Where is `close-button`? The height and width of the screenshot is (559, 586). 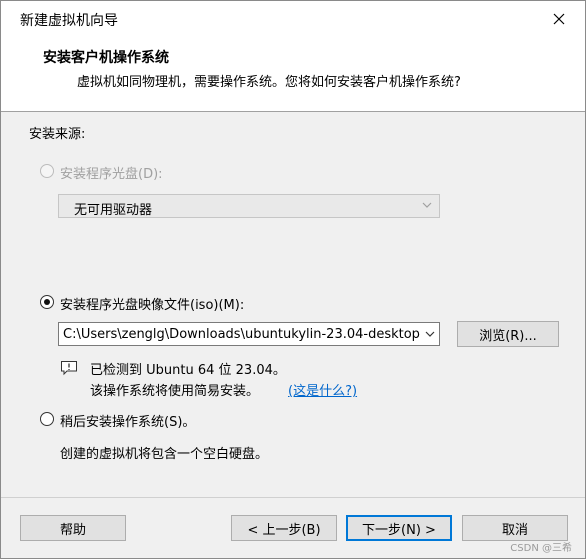
close-button is located at coordinates (559, 19).